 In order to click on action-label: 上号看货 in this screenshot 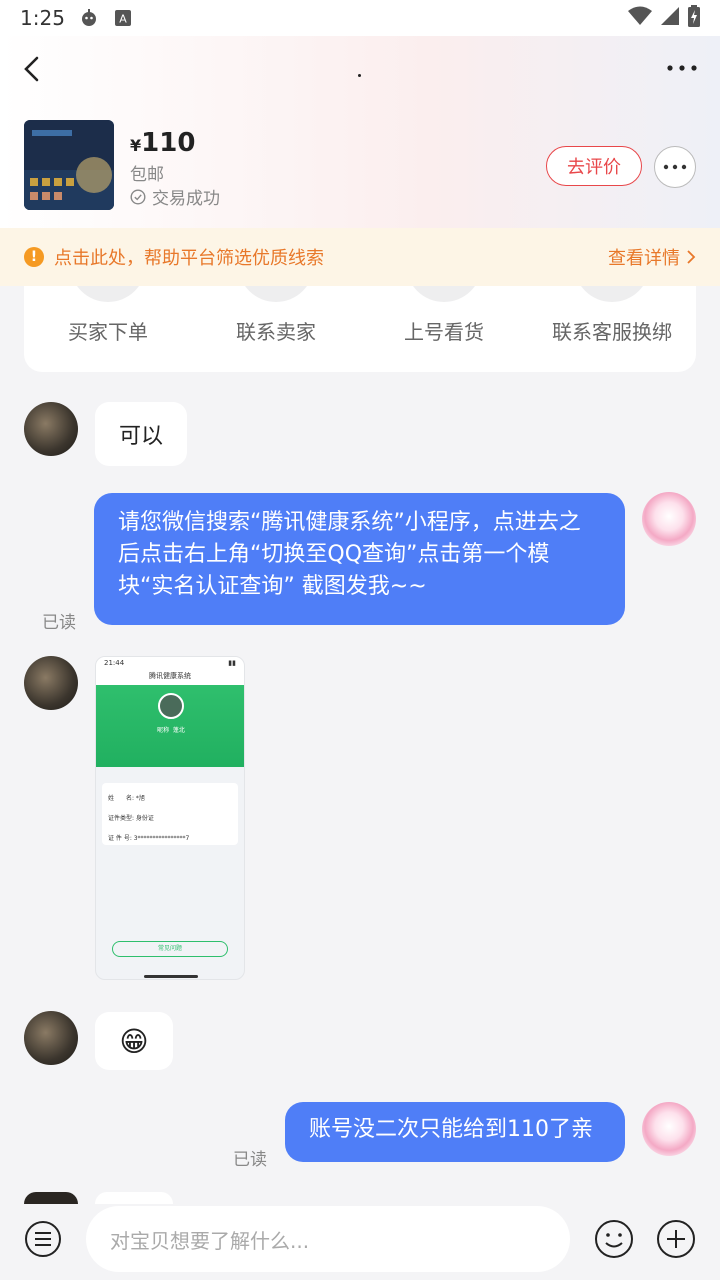, I will do `click(444, 332)`.